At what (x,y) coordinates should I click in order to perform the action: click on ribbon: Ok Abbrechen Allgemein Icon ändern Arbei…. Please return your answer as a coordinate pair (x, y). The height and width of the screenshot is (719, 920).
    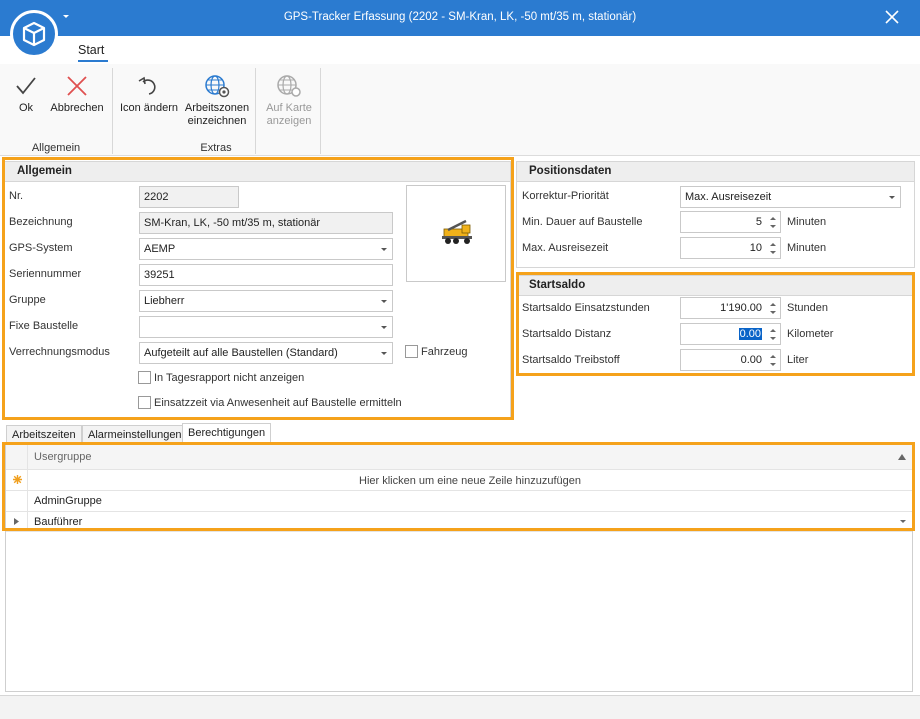
    Looking at the image, I should click on (460, 110).